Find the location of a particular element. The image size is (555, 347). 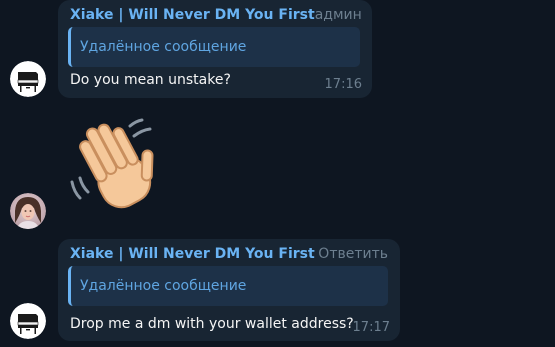

message-header: Xiake | Will Never DM You First админ is located at coordinates (216, 15).